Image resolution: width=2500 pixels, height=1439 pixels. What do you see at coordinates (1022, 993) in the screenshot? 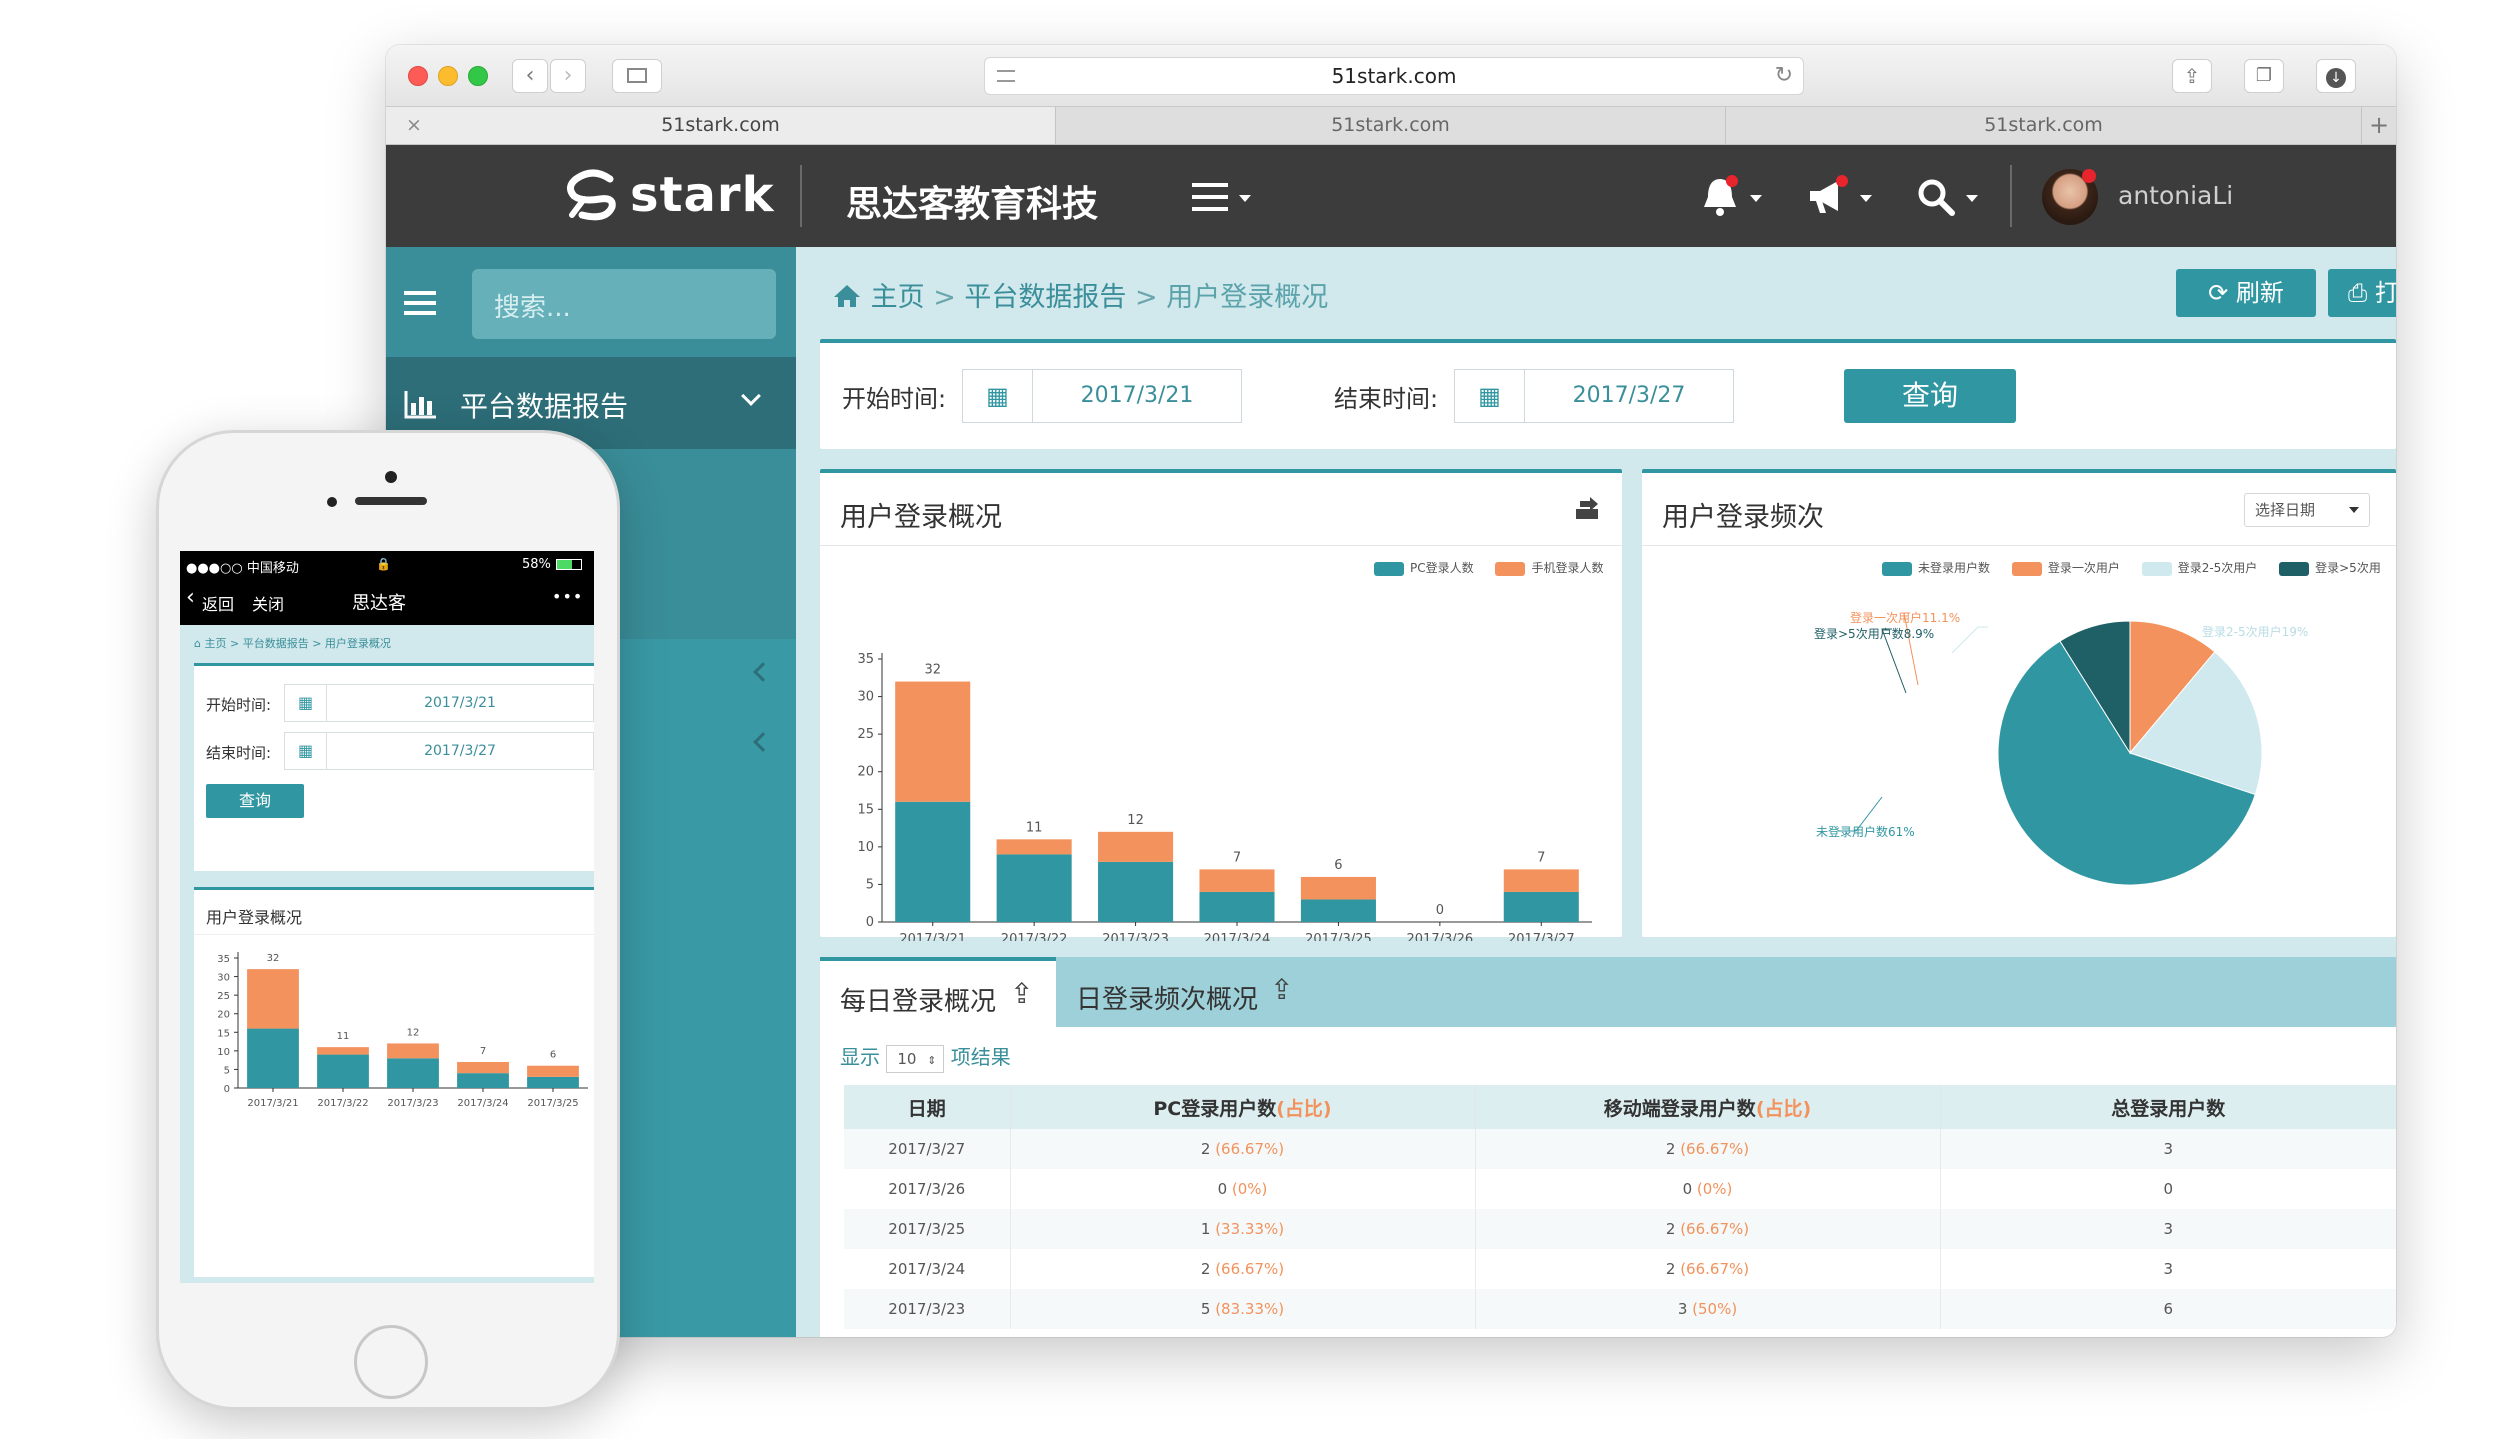
I see `export-icon: ⇪` at bounding box center [1022, 993].